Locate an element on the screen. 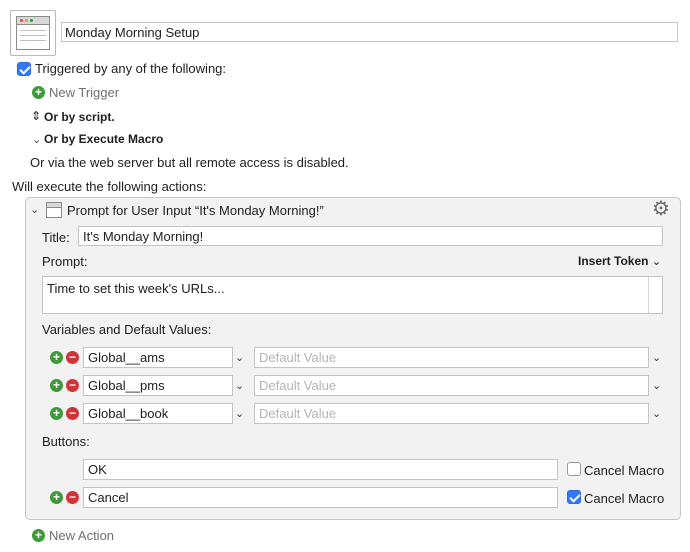  button-name-field: OK is located at coordinates (320, 469).